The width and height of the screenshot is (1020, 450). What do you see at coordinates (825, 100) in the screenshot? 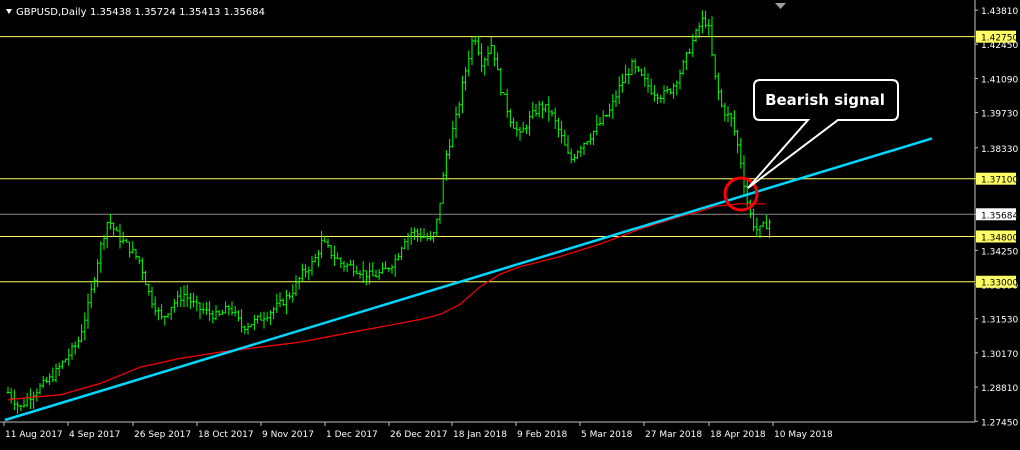
I see `callout-text: Bearish signal` at bounding box center [825, 100].